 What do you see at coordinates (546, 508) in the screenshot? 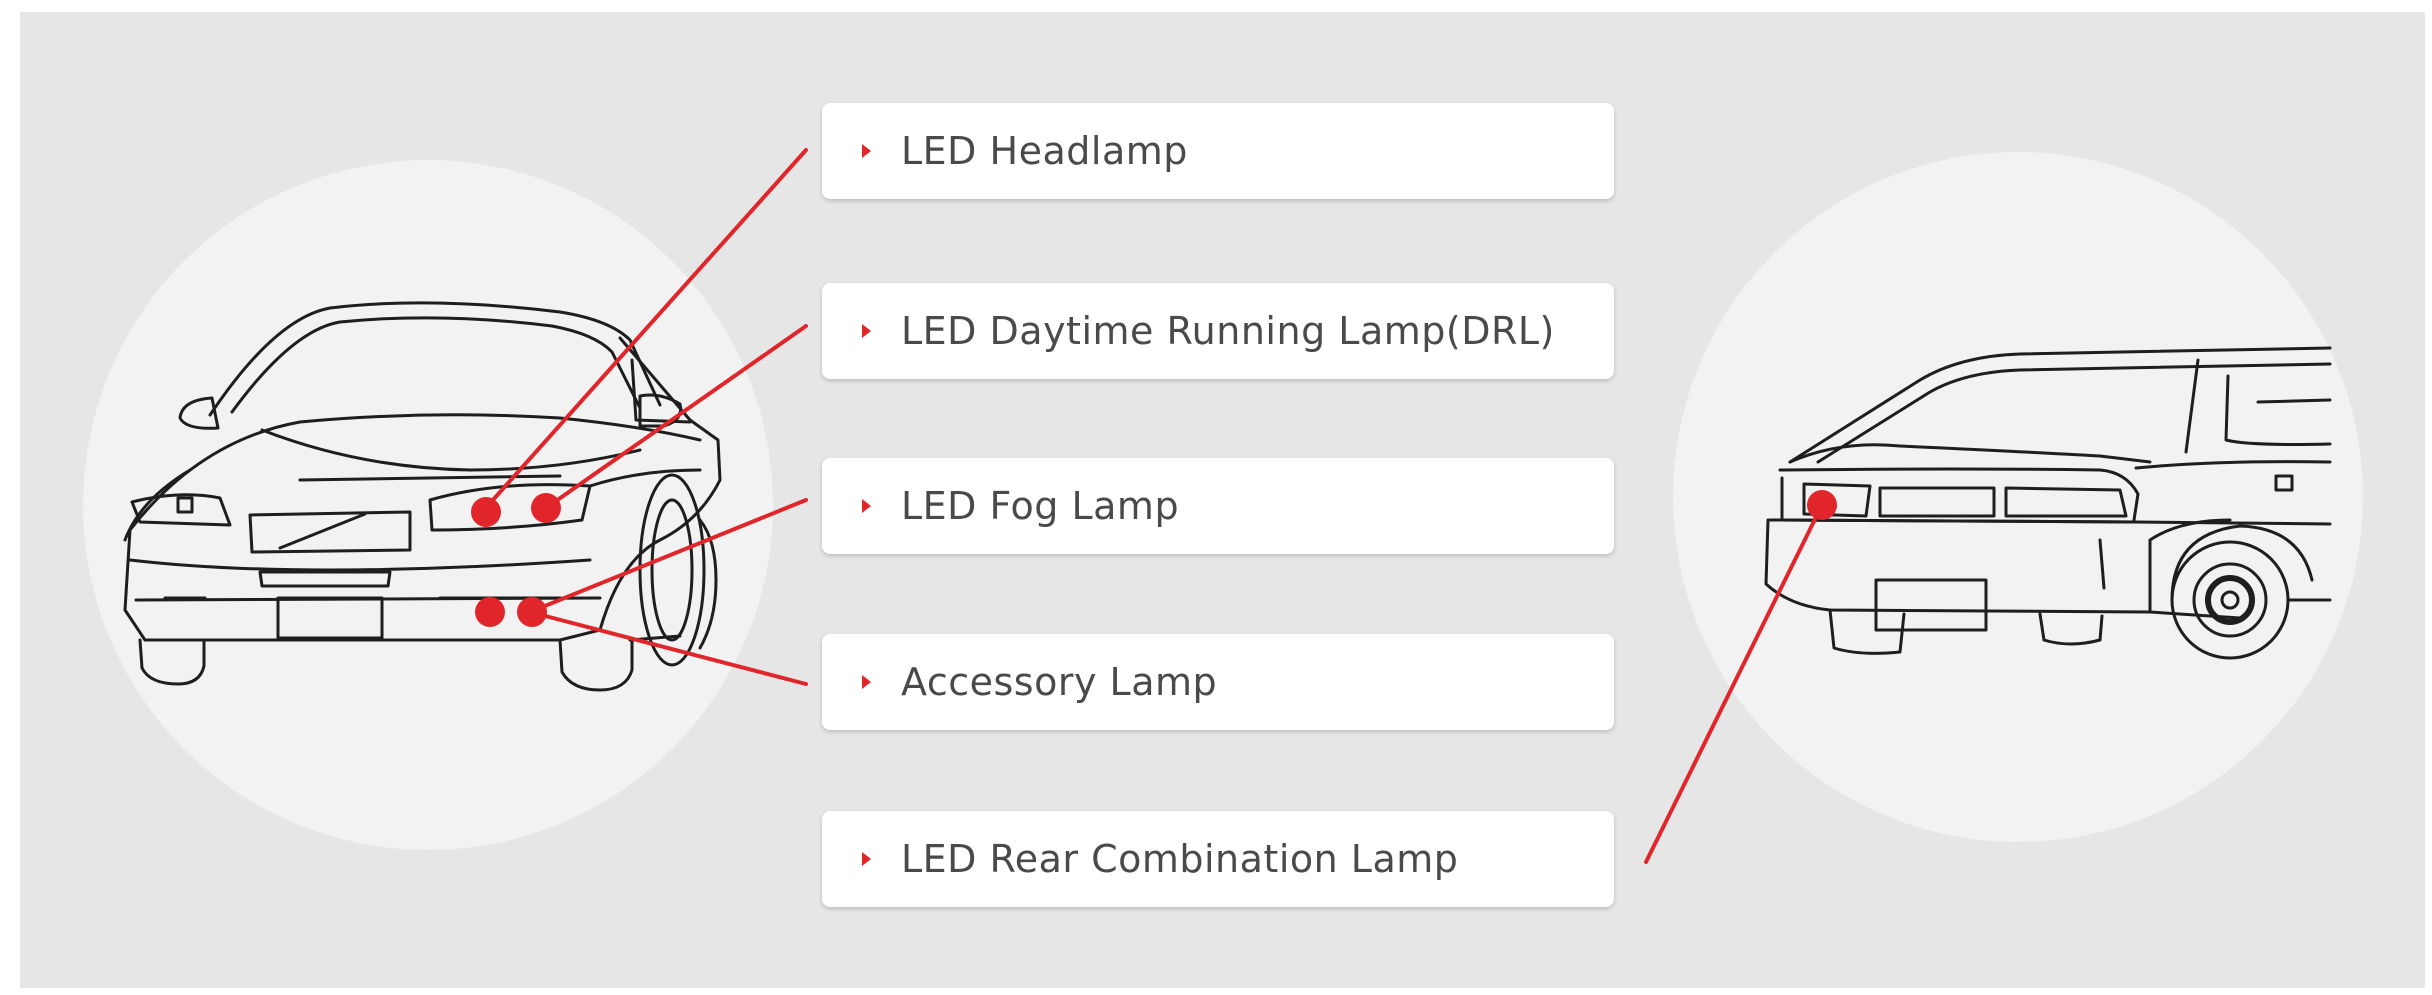
I see `drl-marker` at bounding box center [546, 508].